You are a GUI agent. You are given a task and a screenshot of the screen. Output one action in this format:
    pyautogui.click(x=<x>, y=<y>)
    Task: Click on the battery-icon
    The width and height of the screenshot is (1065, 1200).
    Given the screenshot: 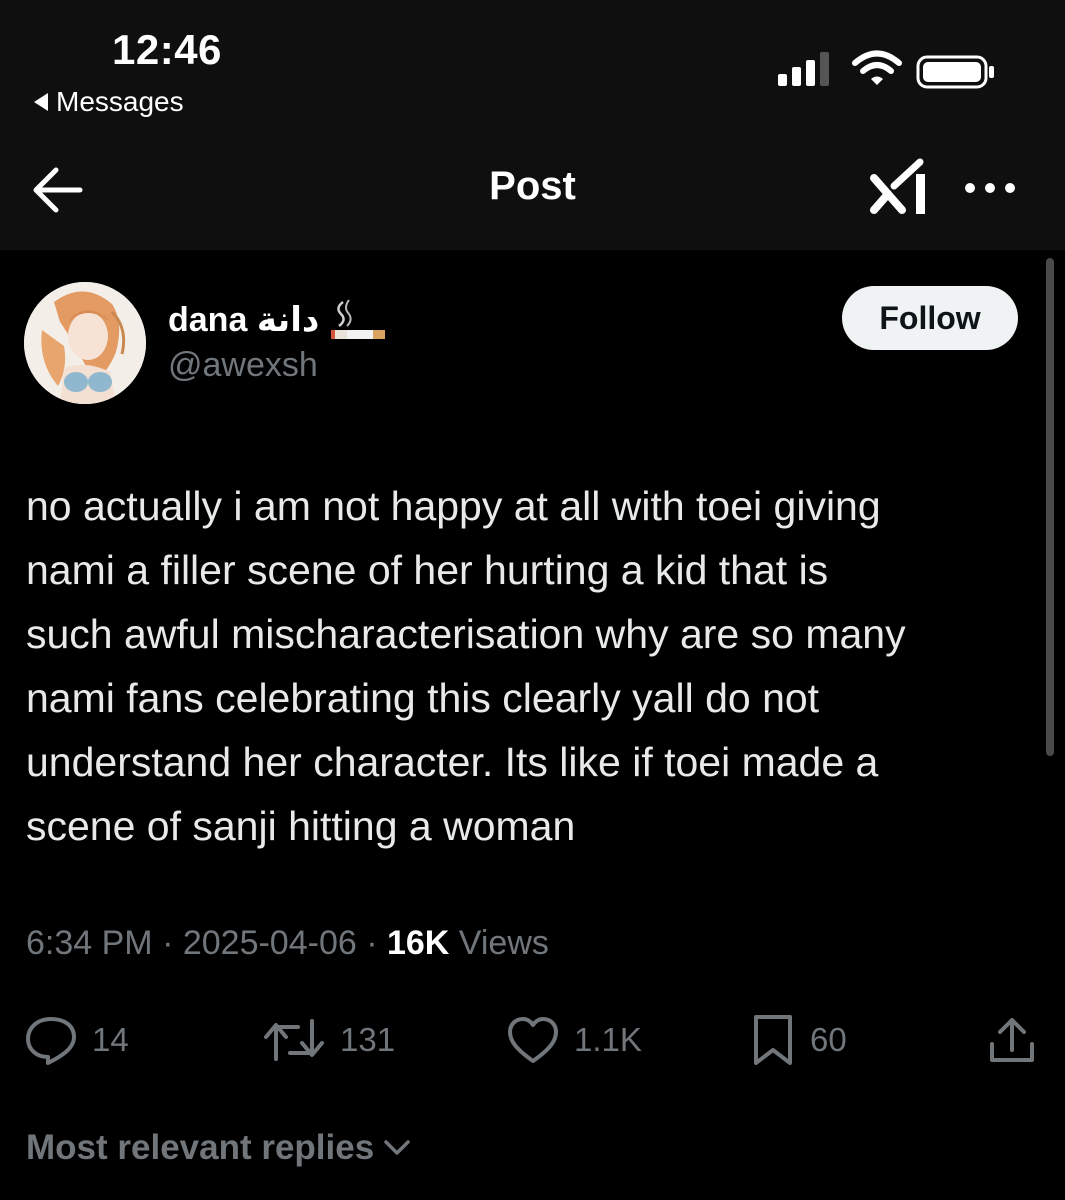 What is the action you would take?
    pyautogui.click(x=955, y=72)
    